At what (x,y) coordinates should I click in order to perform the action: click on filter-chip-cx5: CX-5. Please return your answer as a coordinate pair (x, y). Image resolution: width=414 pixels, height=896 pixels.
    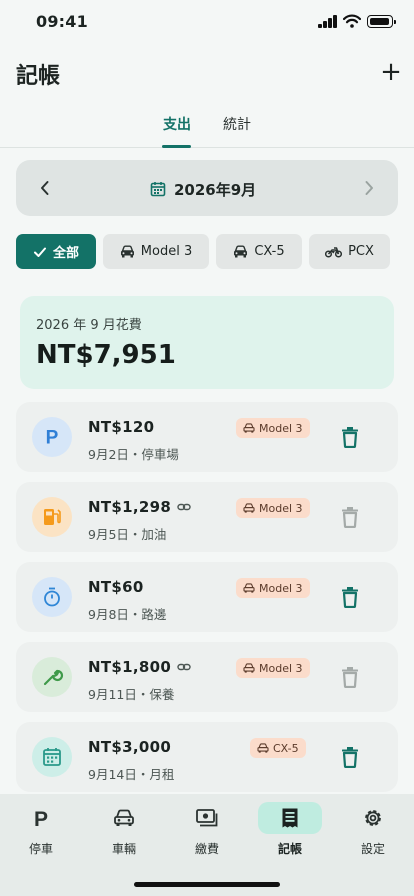
    Looking at the image, I should click on (259, 251).